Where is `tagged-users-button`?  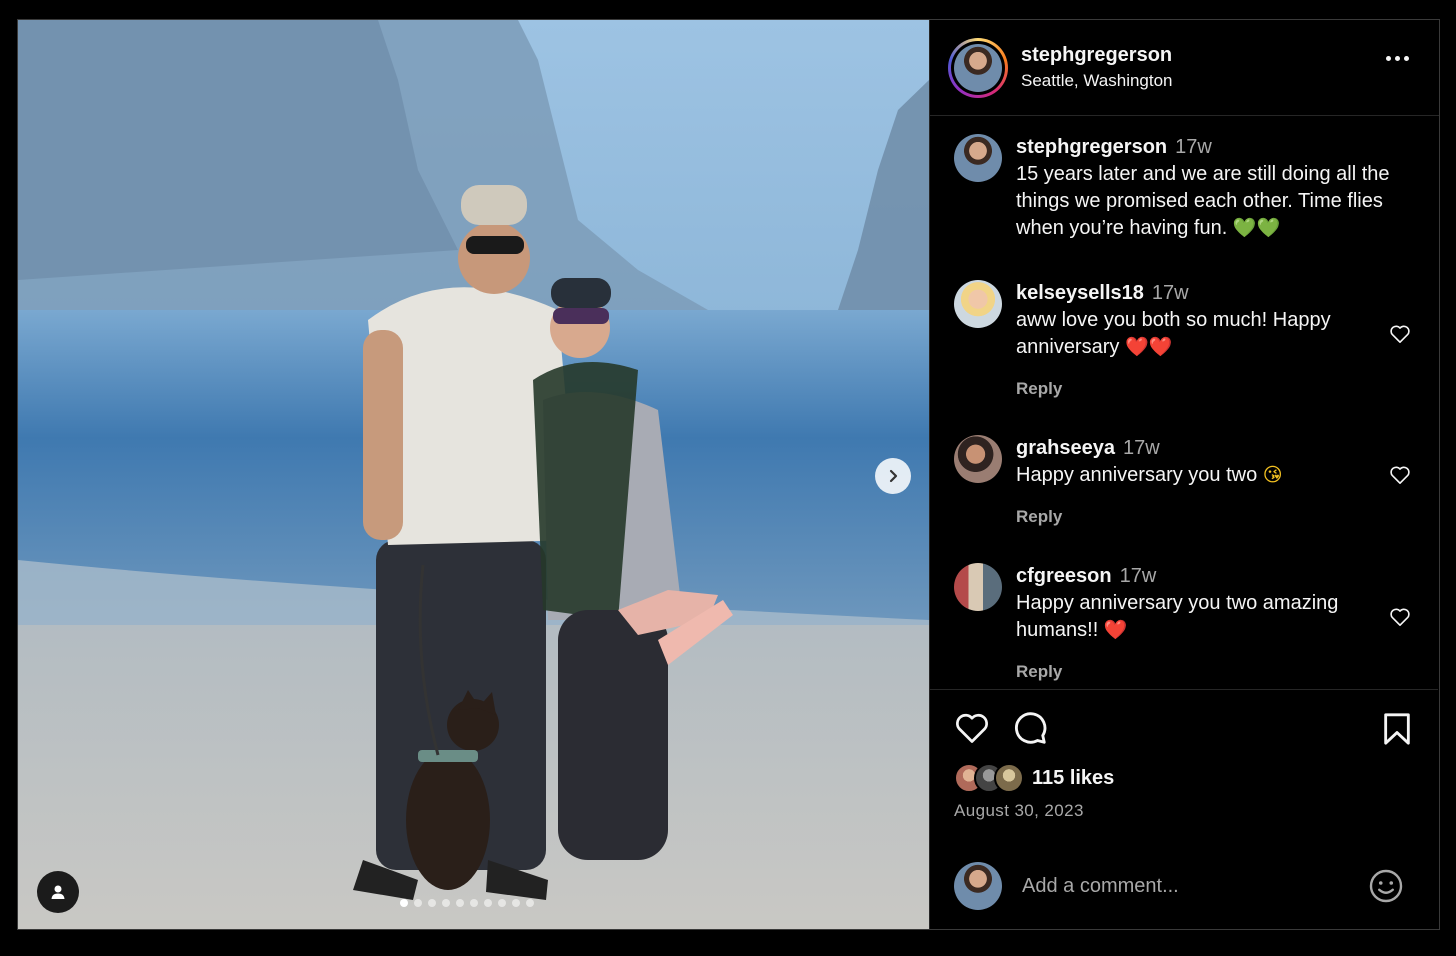 tagged-users-button is located at coordinates (58, 892).